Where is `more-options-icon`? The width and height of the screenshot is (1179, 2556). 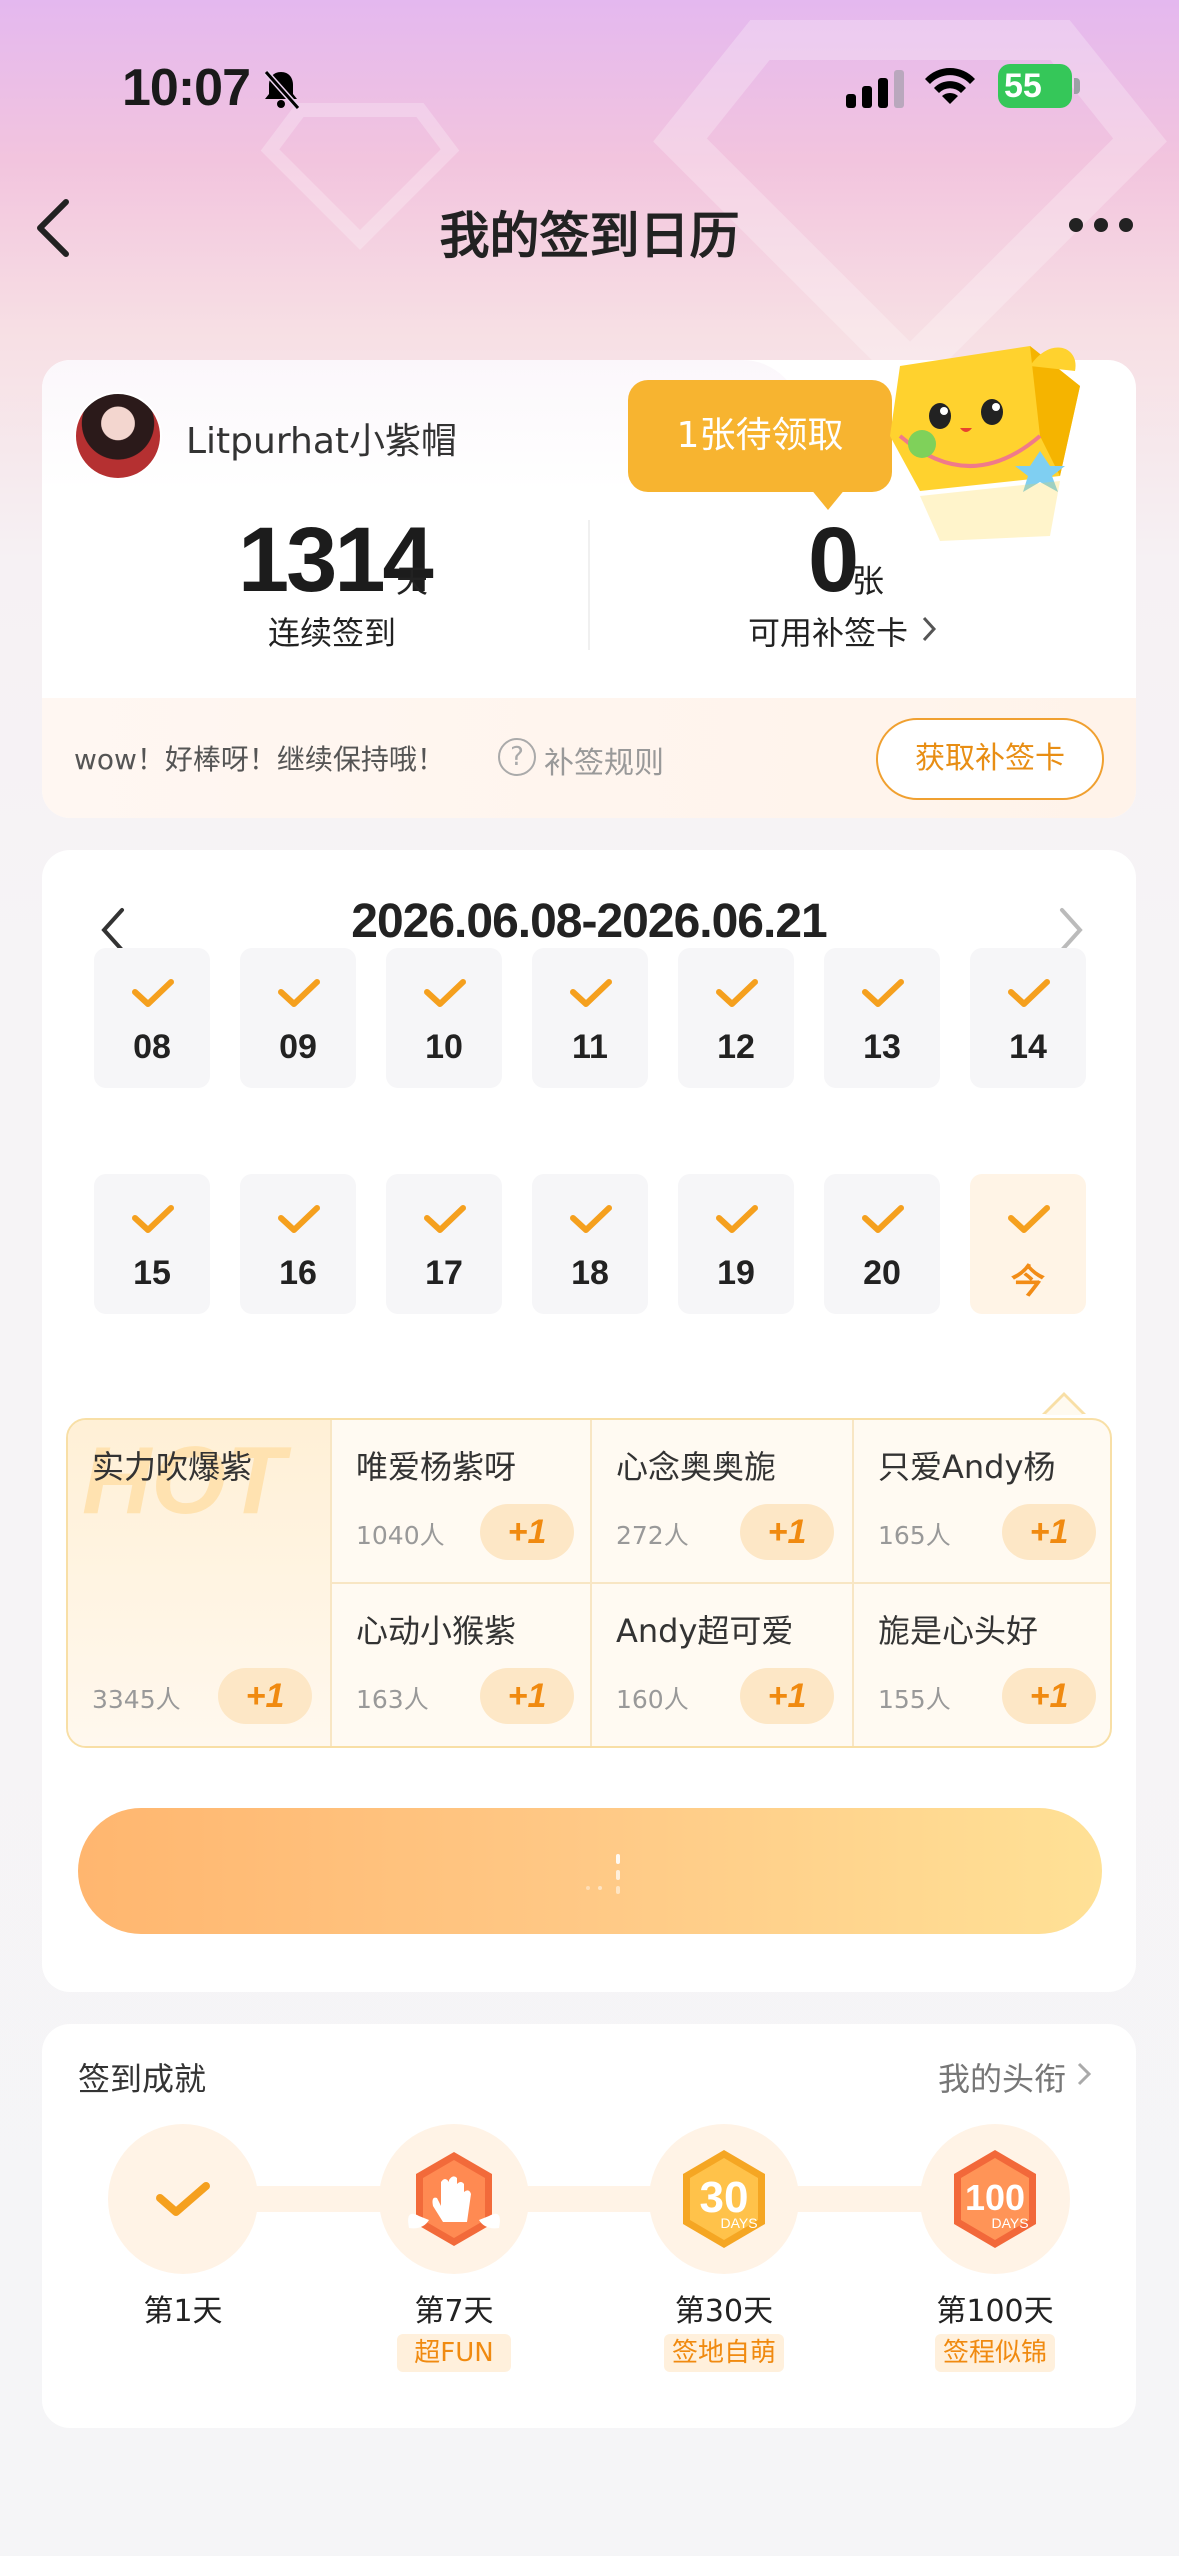
more-options-icon is located at coordinates (1101, 225).